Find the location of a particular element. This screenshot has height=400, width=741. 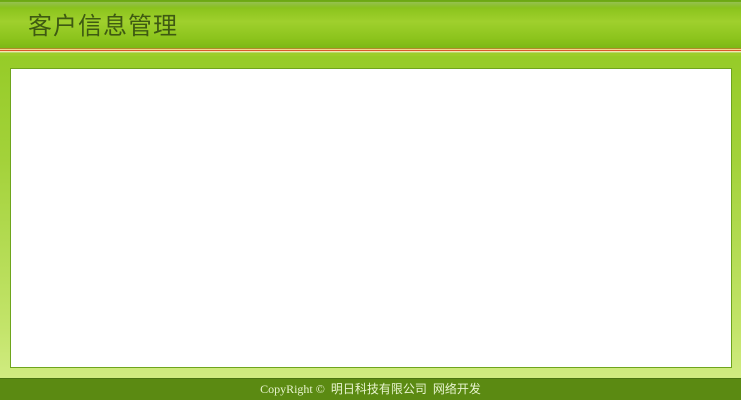

stripe-line is located at coordinates (370, 54).